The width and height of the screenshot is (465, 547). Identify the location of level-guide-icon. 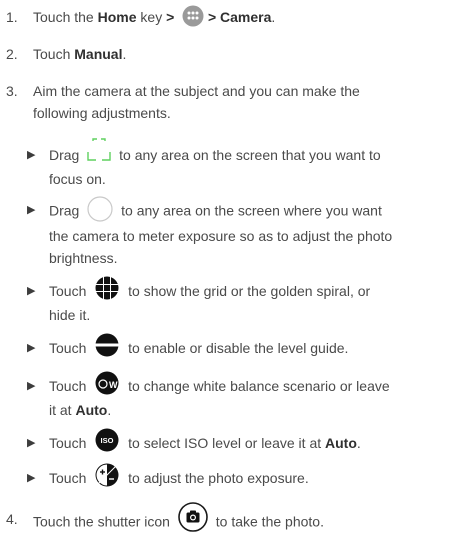
(107, 345).